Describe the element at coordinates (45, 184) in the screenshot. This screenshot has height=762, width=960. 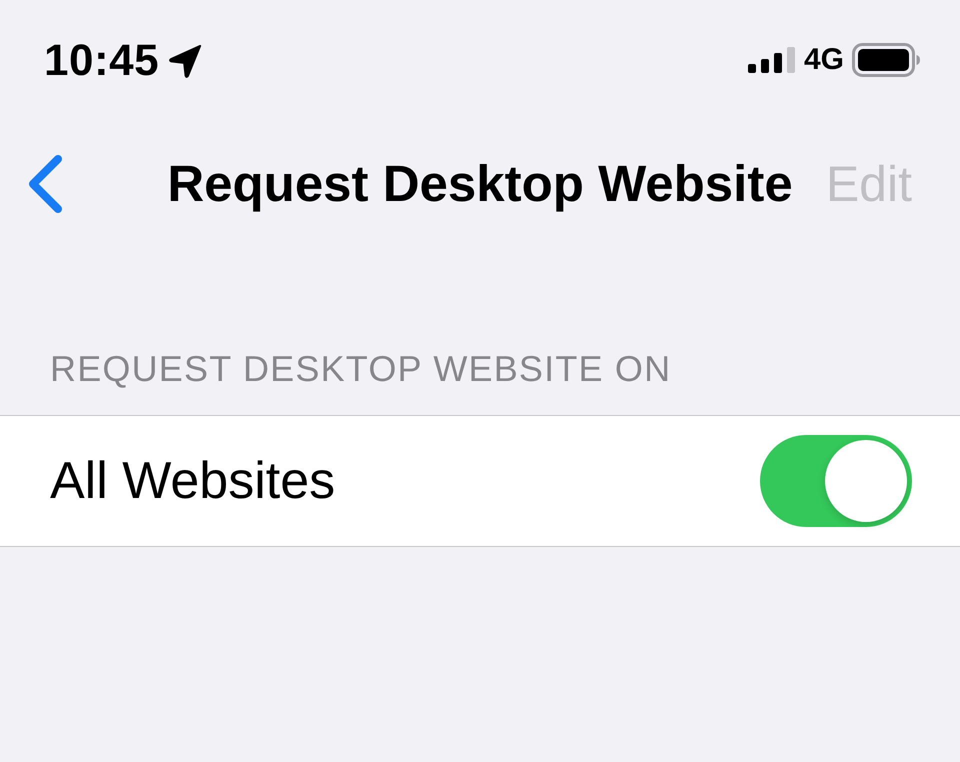
I see `chevron-left-icon` at that location.